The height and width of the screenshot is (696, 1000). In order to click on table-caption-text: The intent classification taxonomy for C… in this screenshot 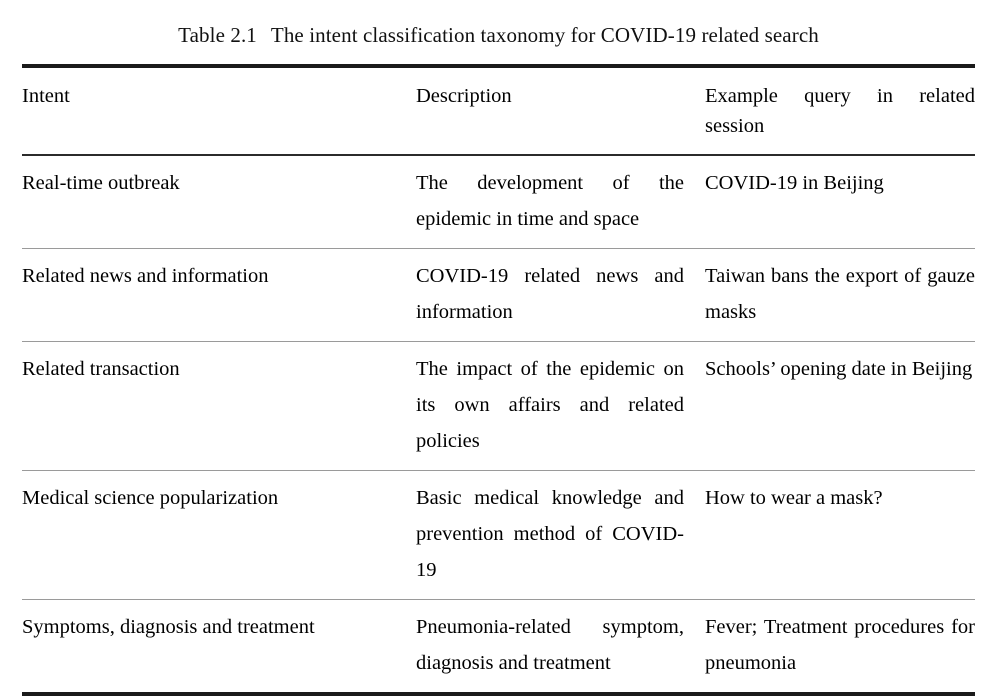, I will do `click(544, 35)`.